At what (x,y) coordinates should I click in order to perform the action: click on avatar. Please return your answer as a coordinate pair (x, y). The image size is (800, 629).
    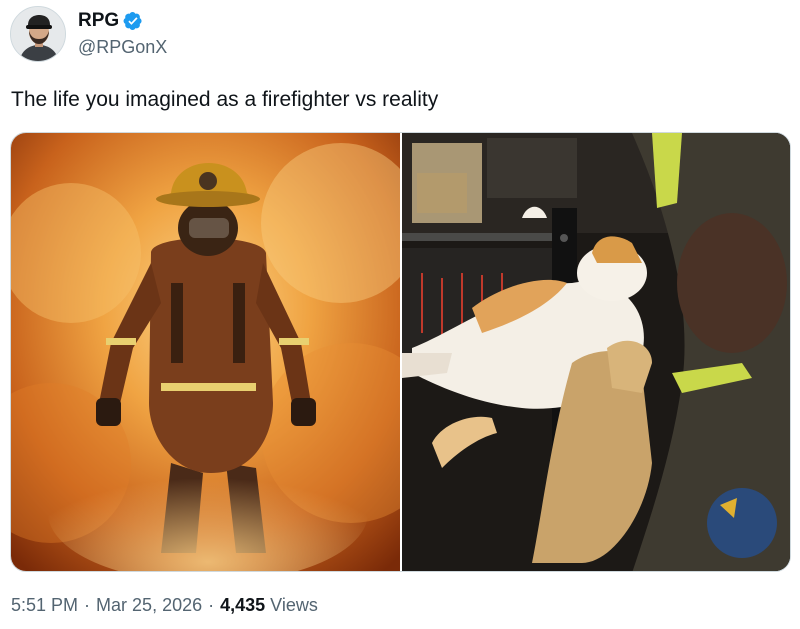
    Looking at the image, I should click on (38, 34).